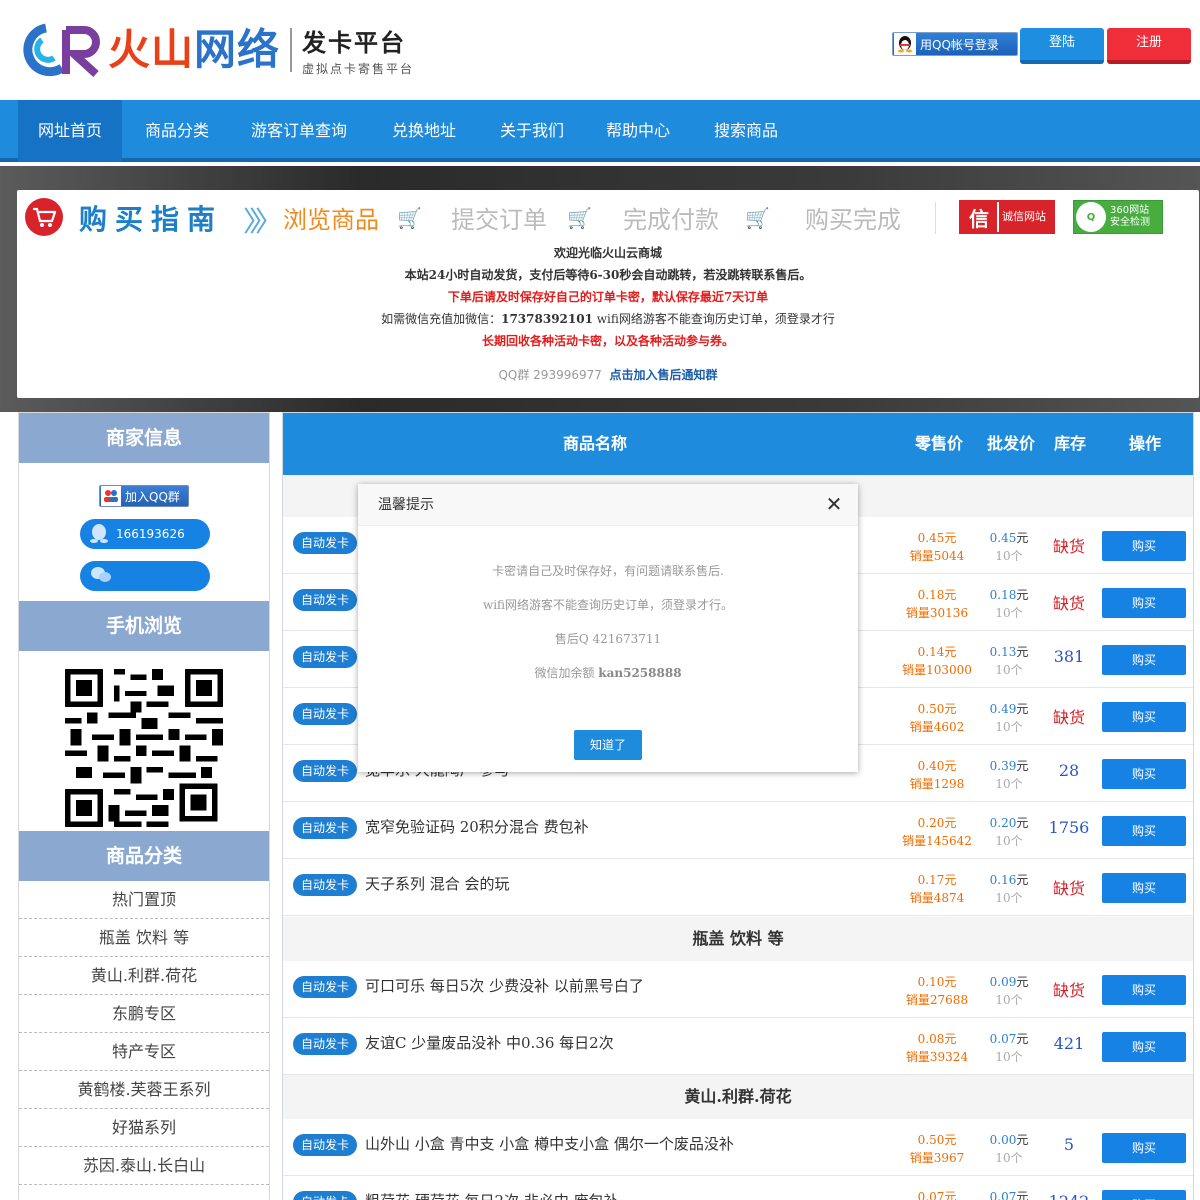  Describe the element at coordinates (489, 1042) in the screenshot. I see `product-name: 友谊C 少量废品没补 中0.36 每日2次` at that location.